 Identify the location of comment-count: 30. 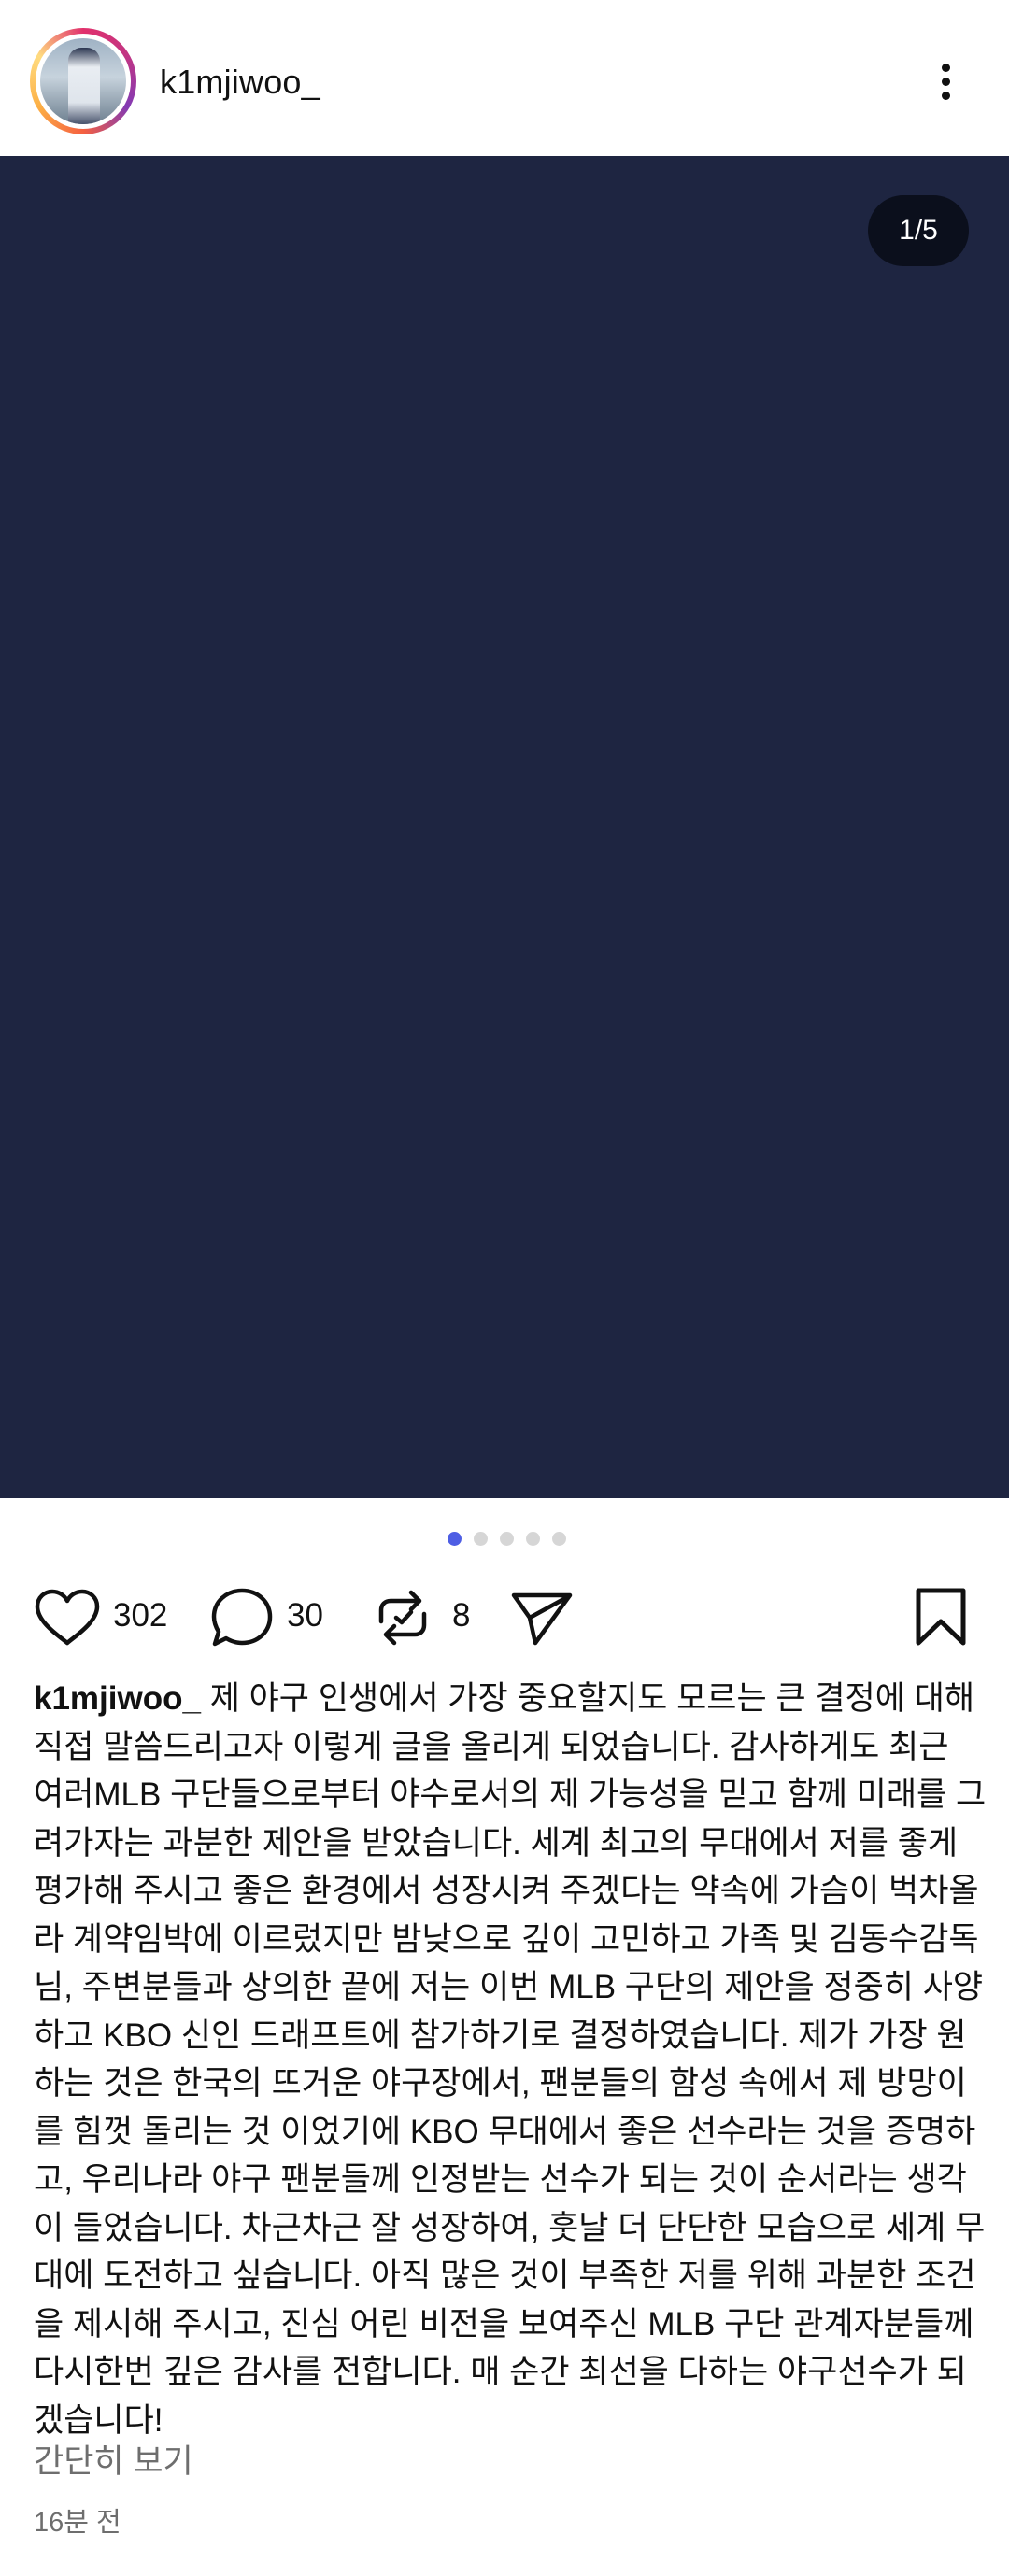
(305, 1616).